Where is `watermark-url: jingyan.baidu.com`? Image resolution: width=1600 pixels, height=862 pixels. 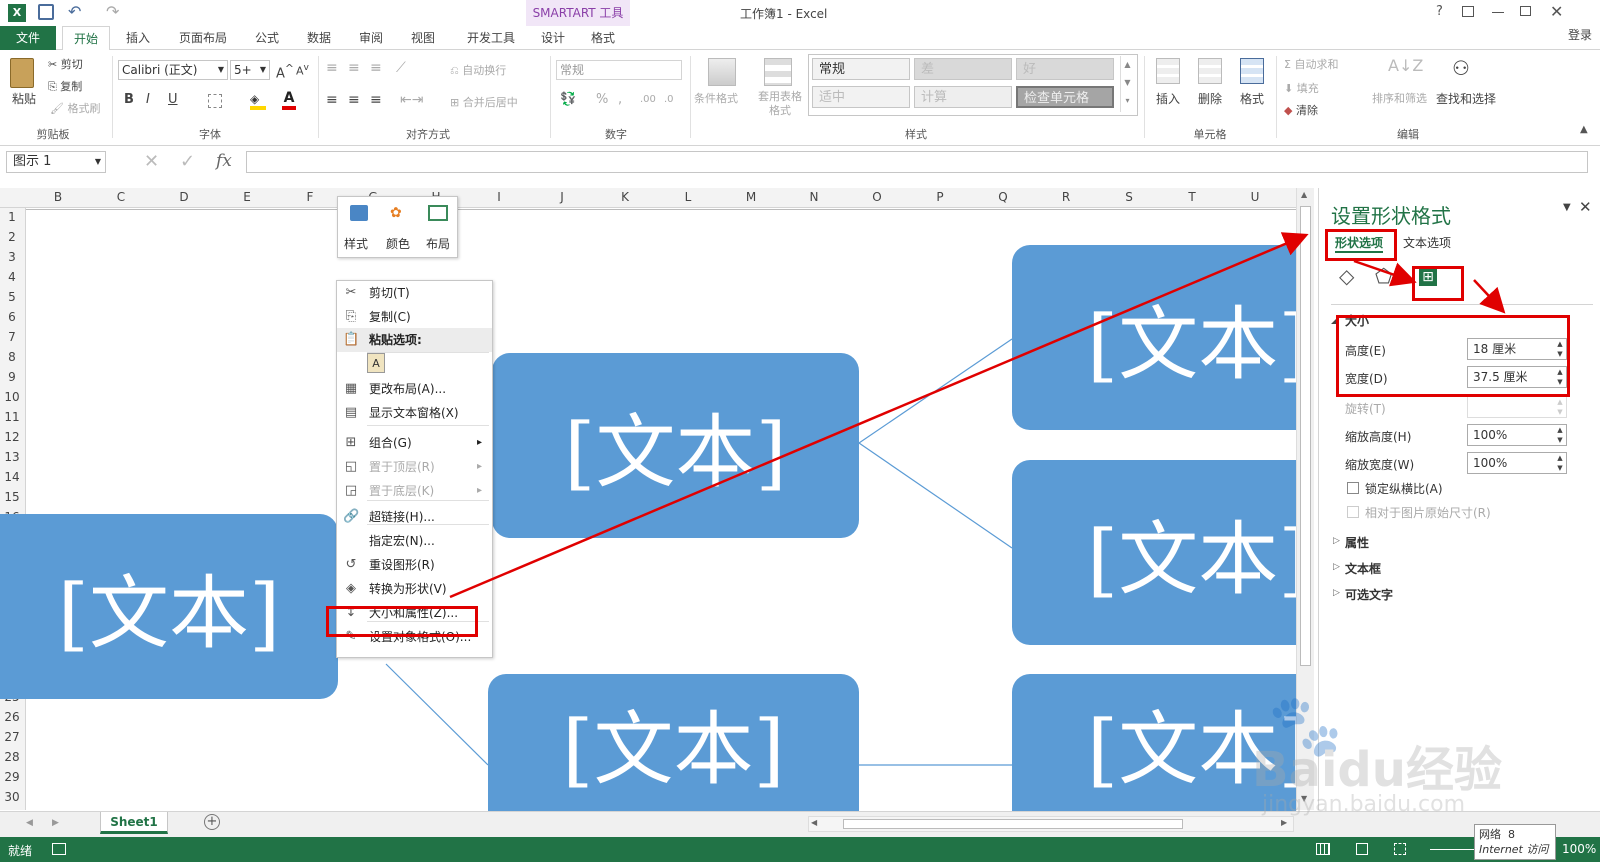 watermark-url: jingyan.baidu.com is located at coordinates (1364, 804).